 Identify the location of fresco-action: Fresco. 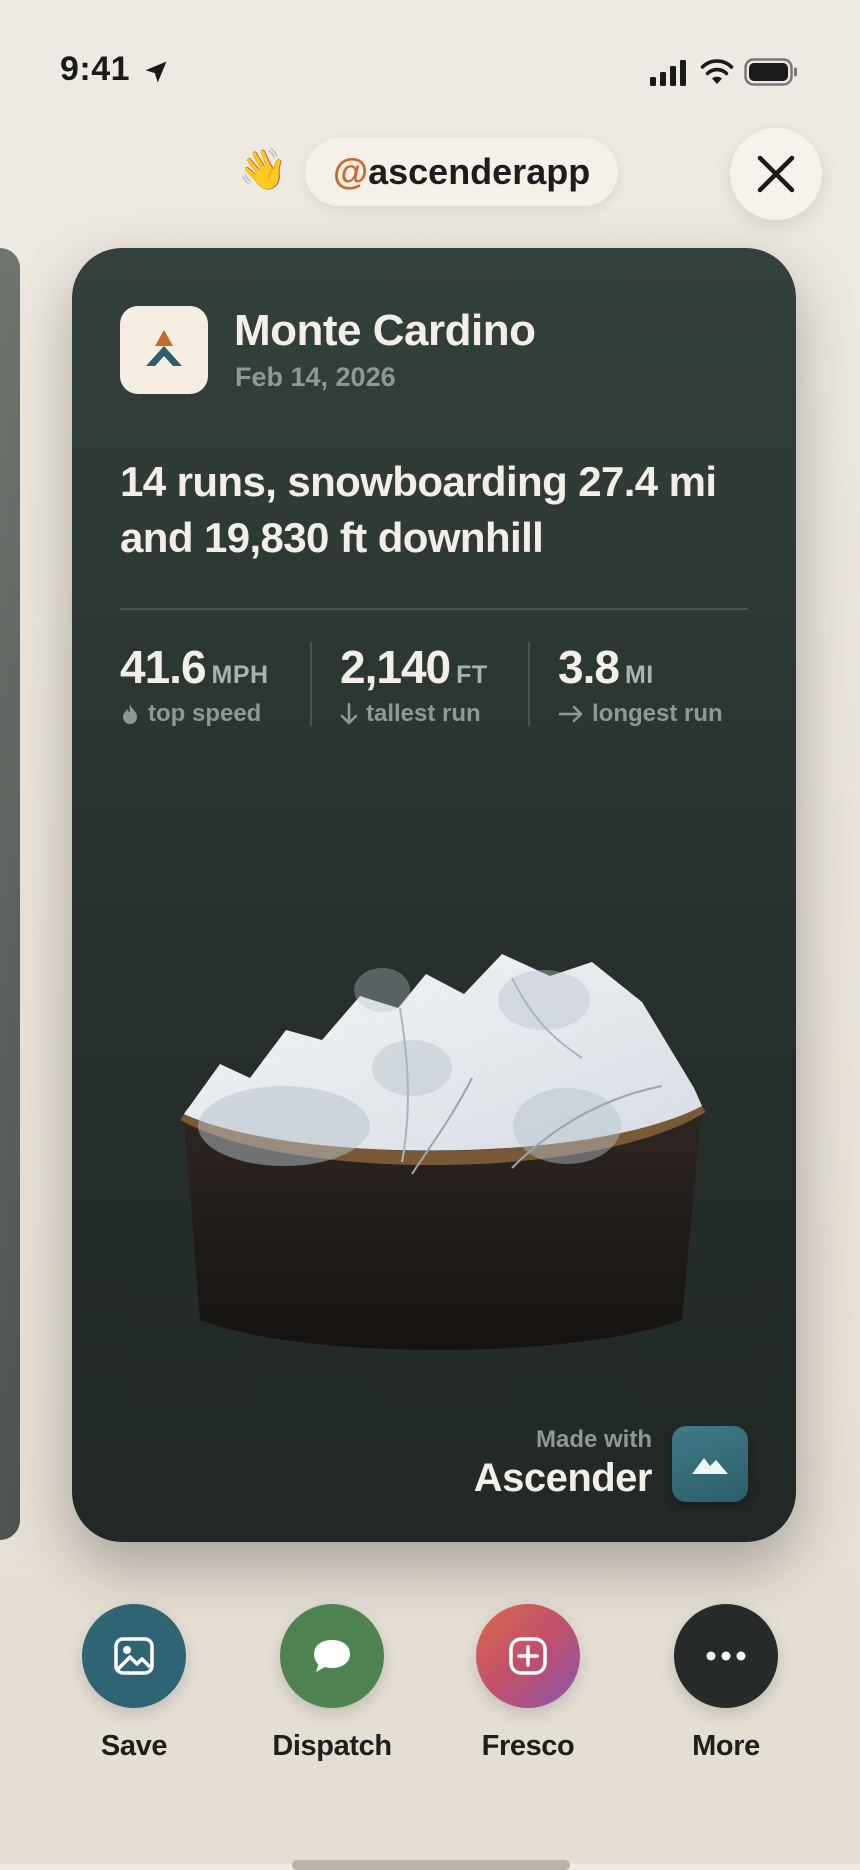
(528, 1683).